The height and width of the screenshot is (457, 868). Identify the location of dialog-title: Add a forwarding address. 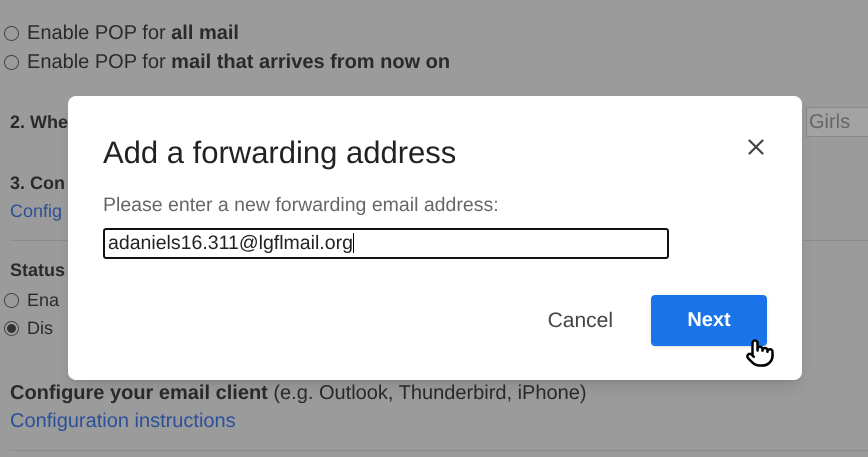
(279, 153).